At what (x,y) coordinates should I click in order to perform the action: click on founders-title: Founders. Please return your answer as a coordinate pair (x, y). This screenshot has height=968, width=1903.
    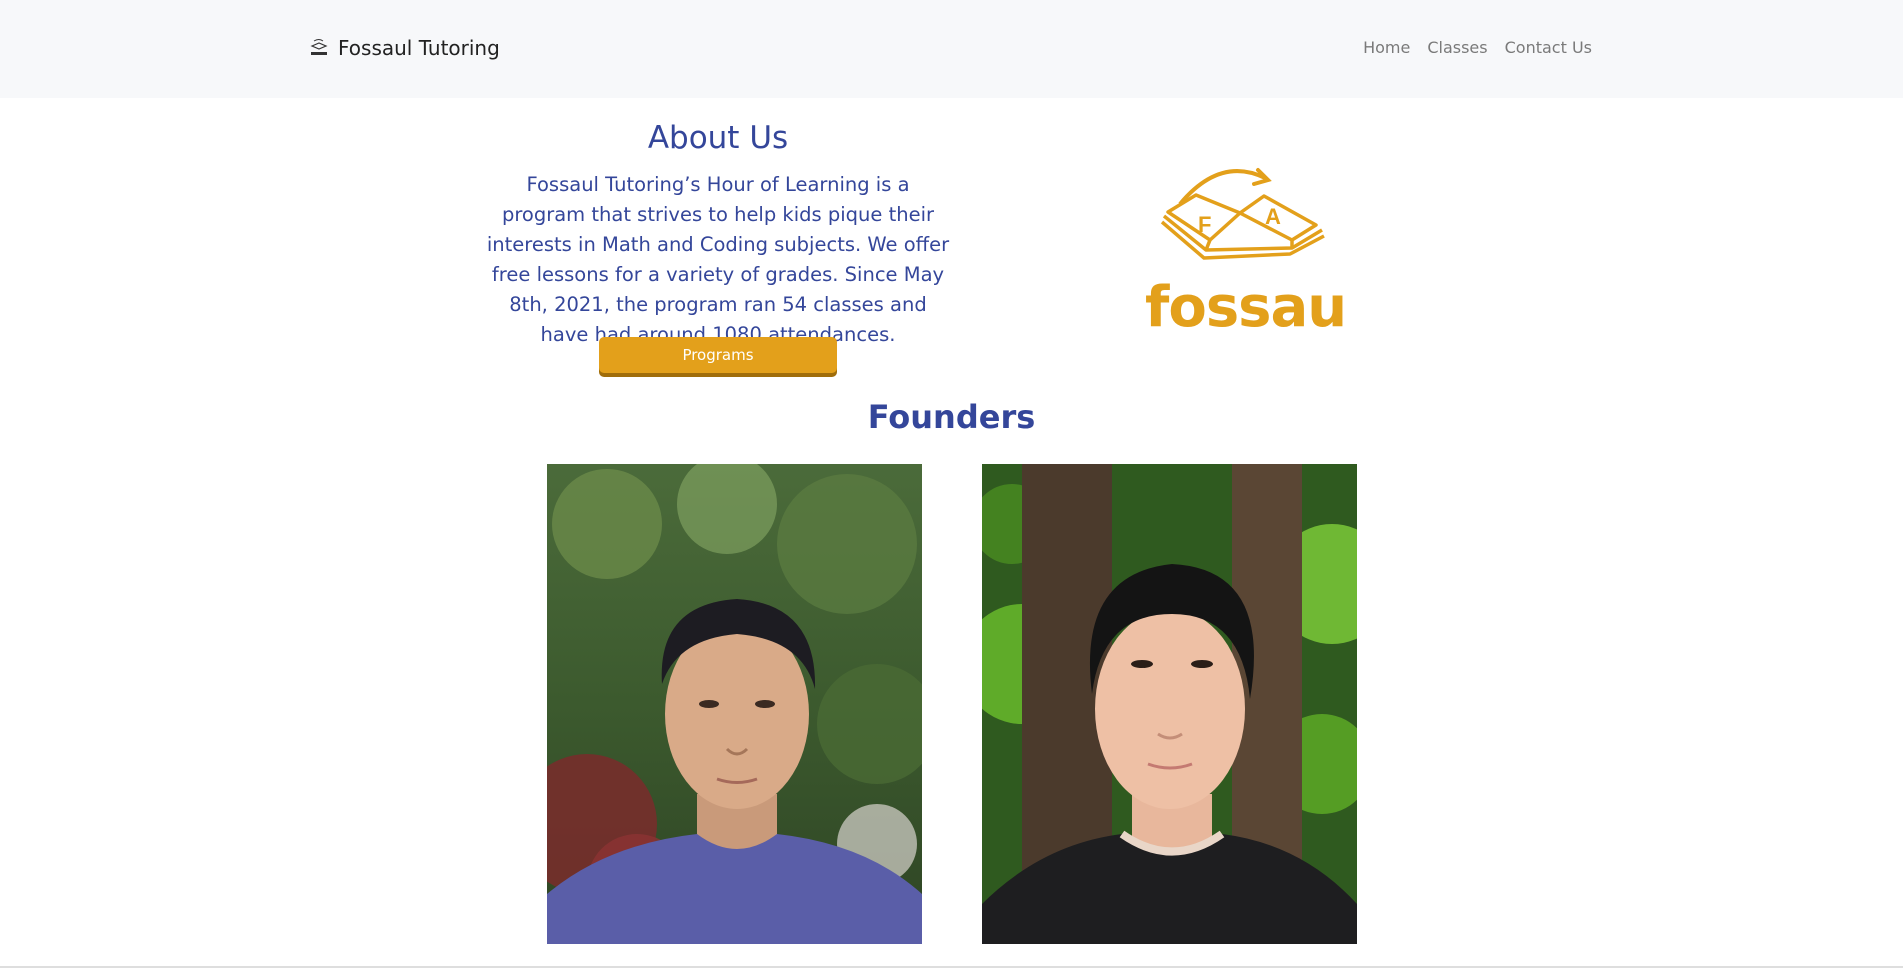
    Looking at the image, I should click on (951, 417).